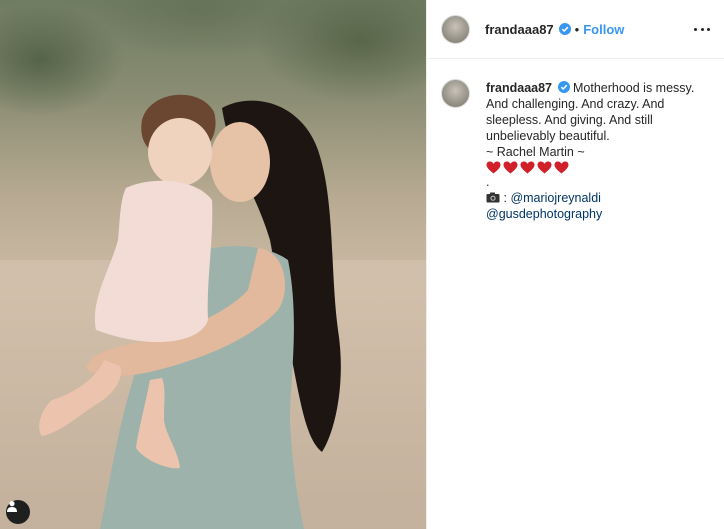 The width and height of the screenshot is (724, 529). What do you see at coordinates (80, 398) in the screenshot?
I see `child-leg-left` at bounding box center [80, 398].